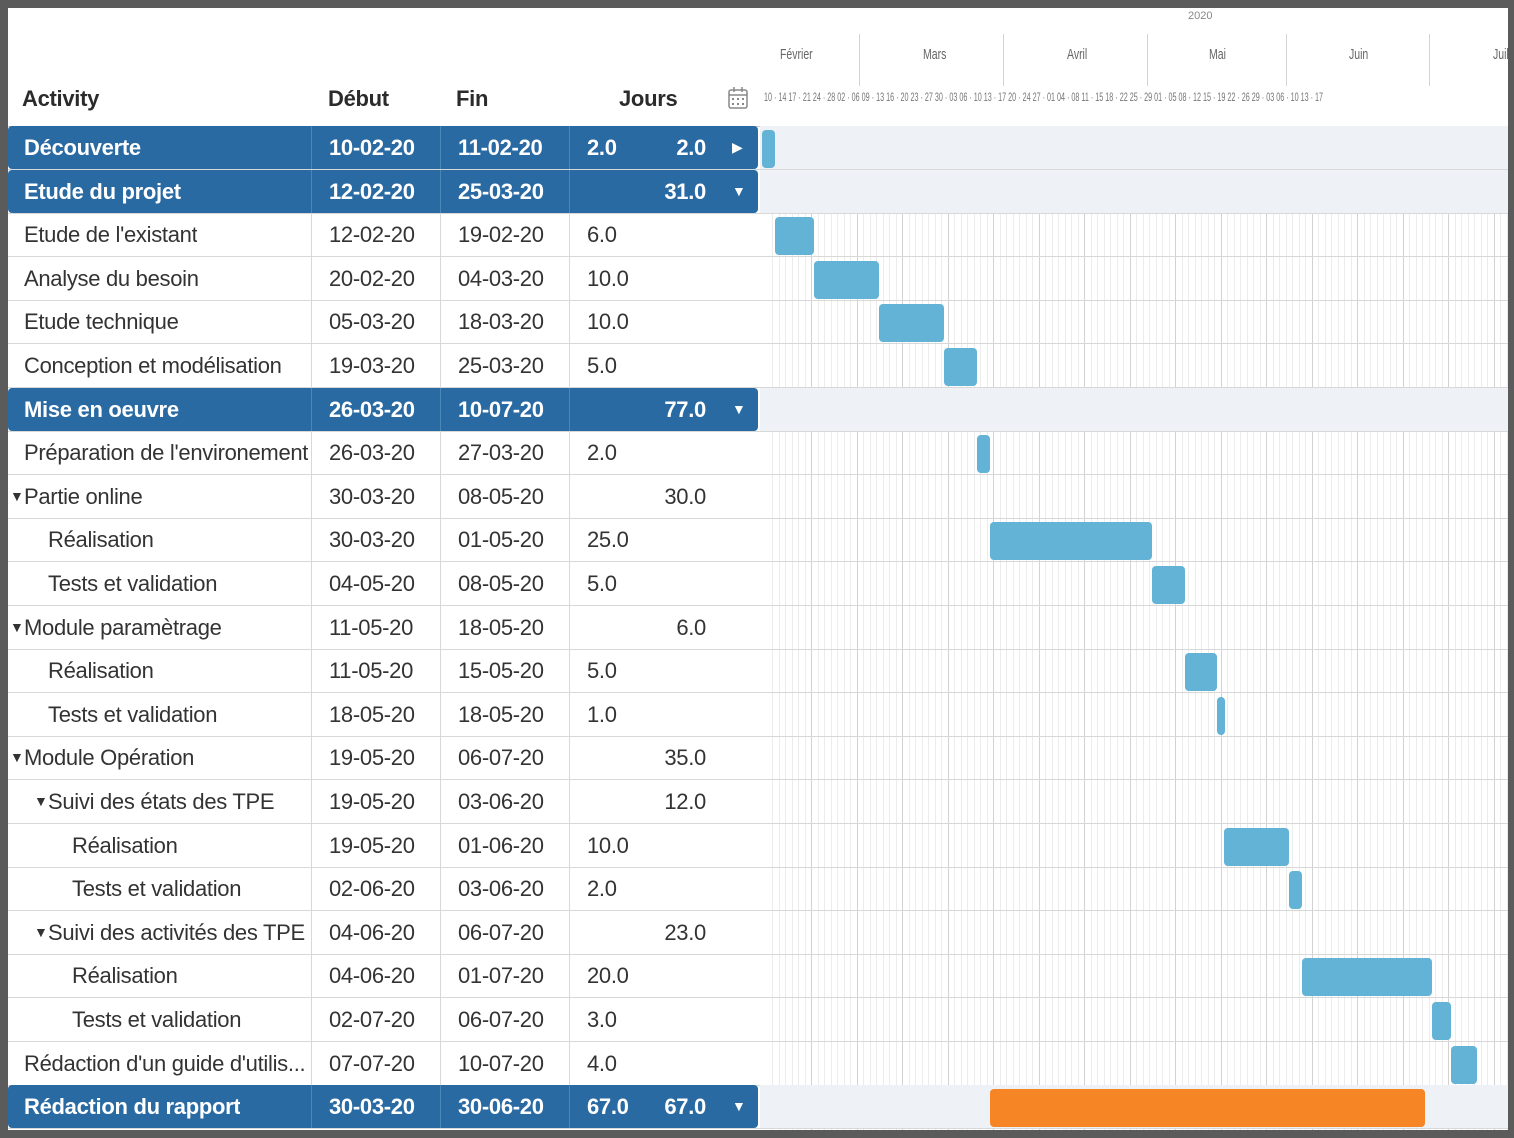 This screenshot has width=1514, height=1138. What do you see at coordinates (758, 409) in the screenshot?
I see `summary-row: Mise en oeuvre 26-03-20 10-07-20 77.0 ▼` at bounding box center [758, 409].